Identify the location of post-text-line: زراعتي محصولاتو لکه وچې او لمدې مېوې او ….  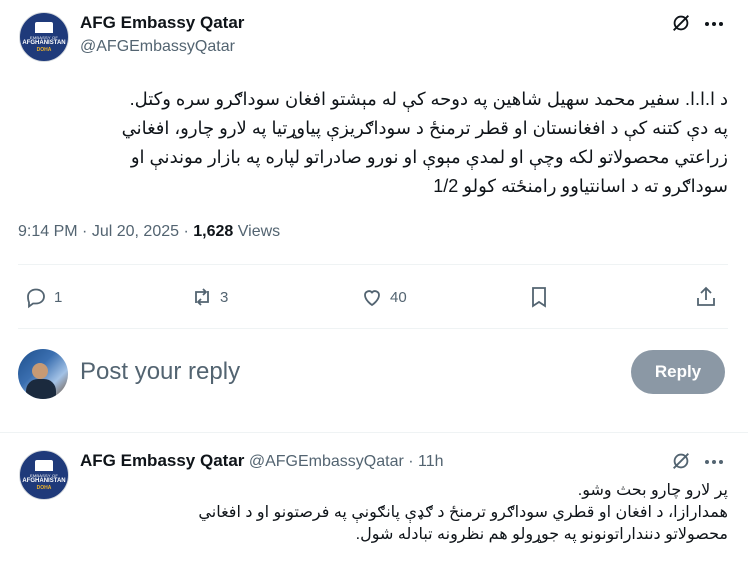
(429, 157).